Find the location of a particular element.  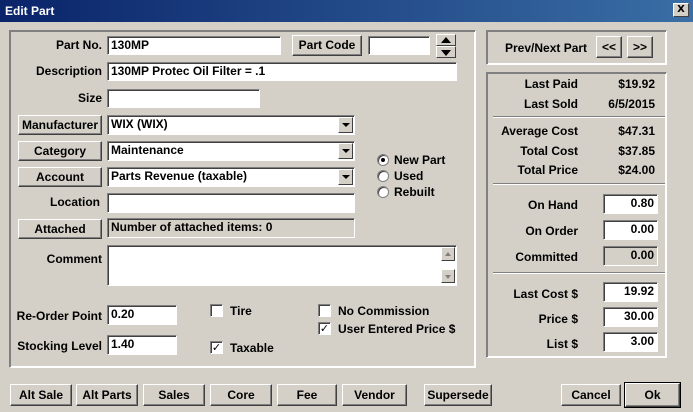

tire-checkbox is located at coordinates (216, 310).